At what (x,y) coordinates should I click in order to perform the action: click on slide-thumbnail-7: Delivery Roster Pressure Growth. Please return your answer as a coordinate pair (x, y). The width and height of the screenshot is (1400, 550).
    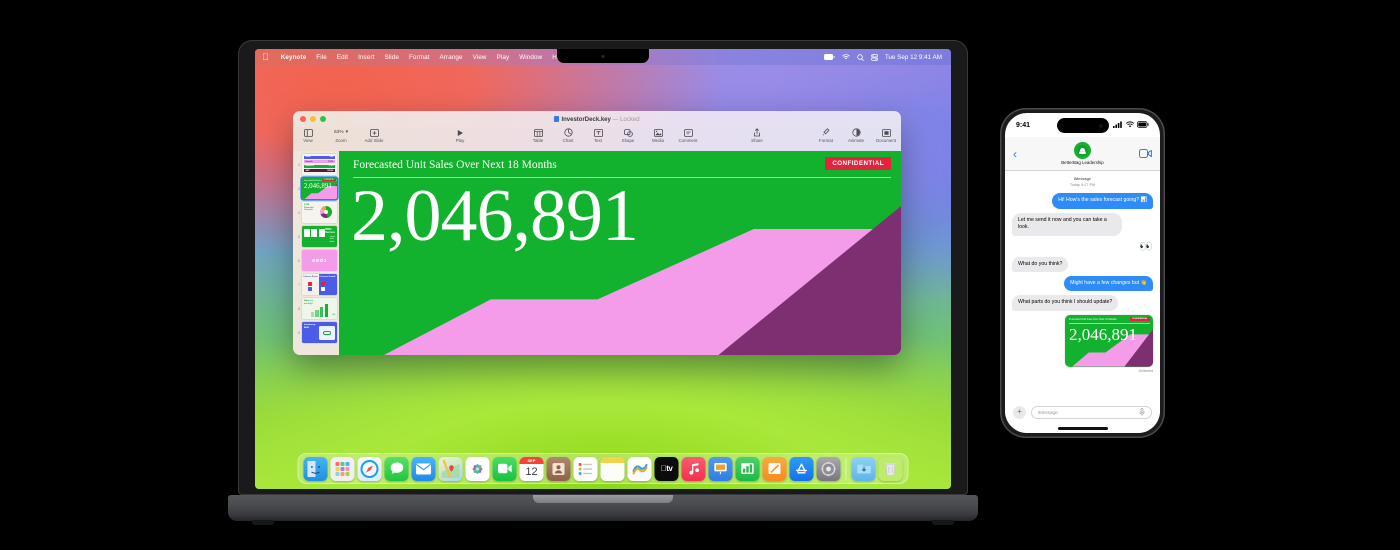
    Looking at the image, I should click on (319, 284).